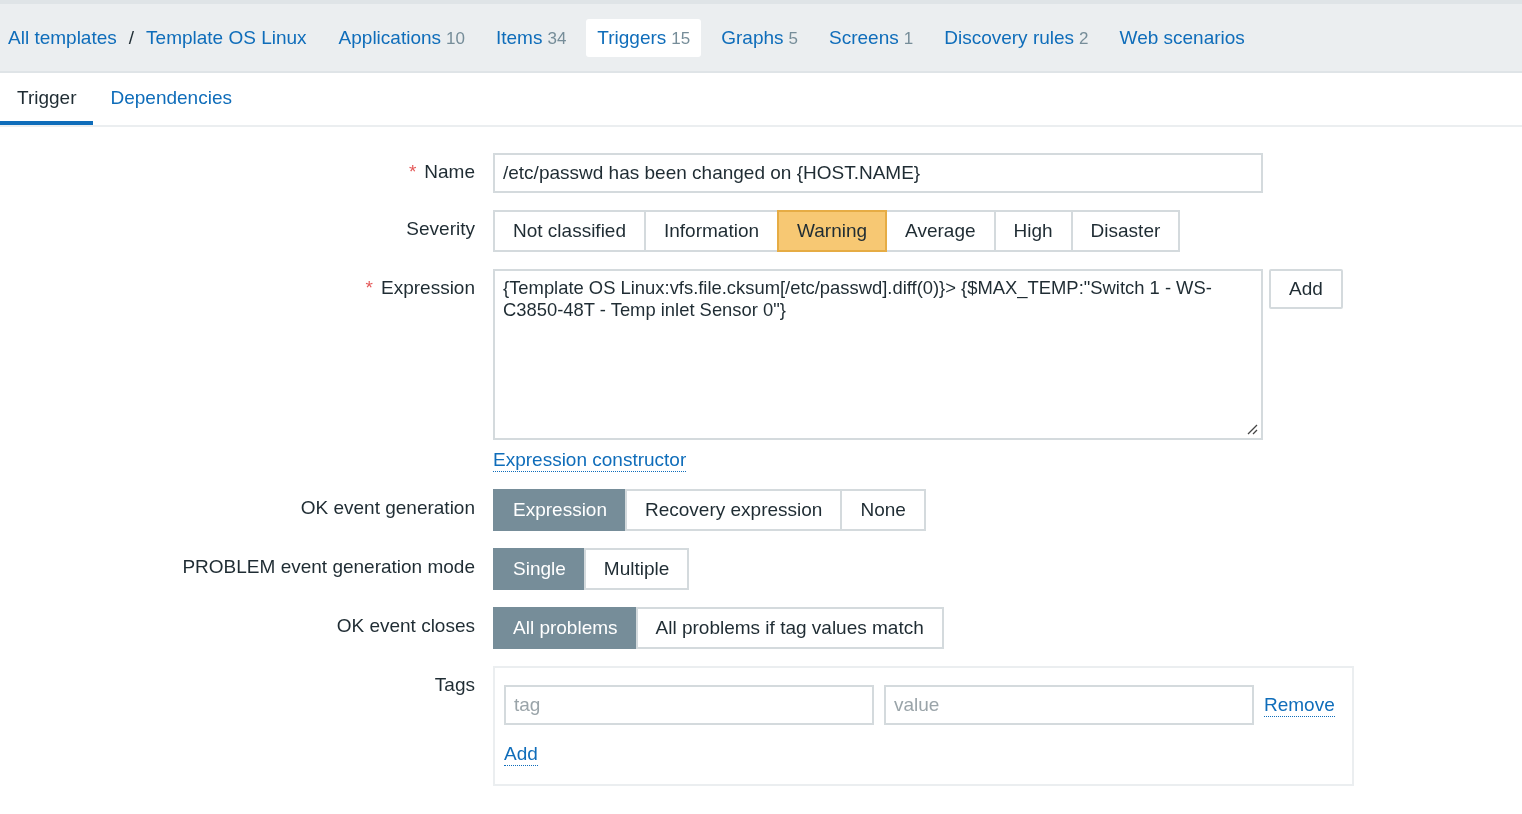 The height and width of the screenshot is (814, 1522). I want to click on name-field: /etc/passwd has been changed on {HOST.NAME}, so click(878, 173).